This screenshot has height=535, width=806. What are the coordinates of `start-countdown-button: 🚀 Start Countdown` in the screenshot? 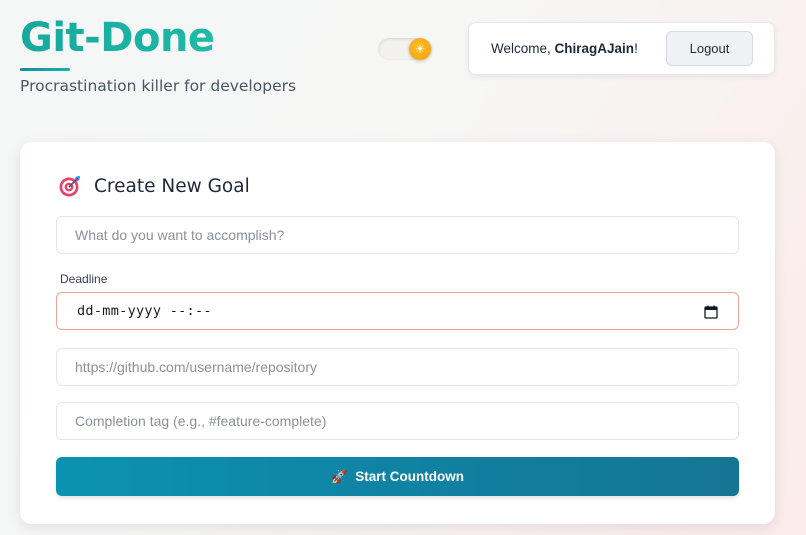 It's located at (397, 476).